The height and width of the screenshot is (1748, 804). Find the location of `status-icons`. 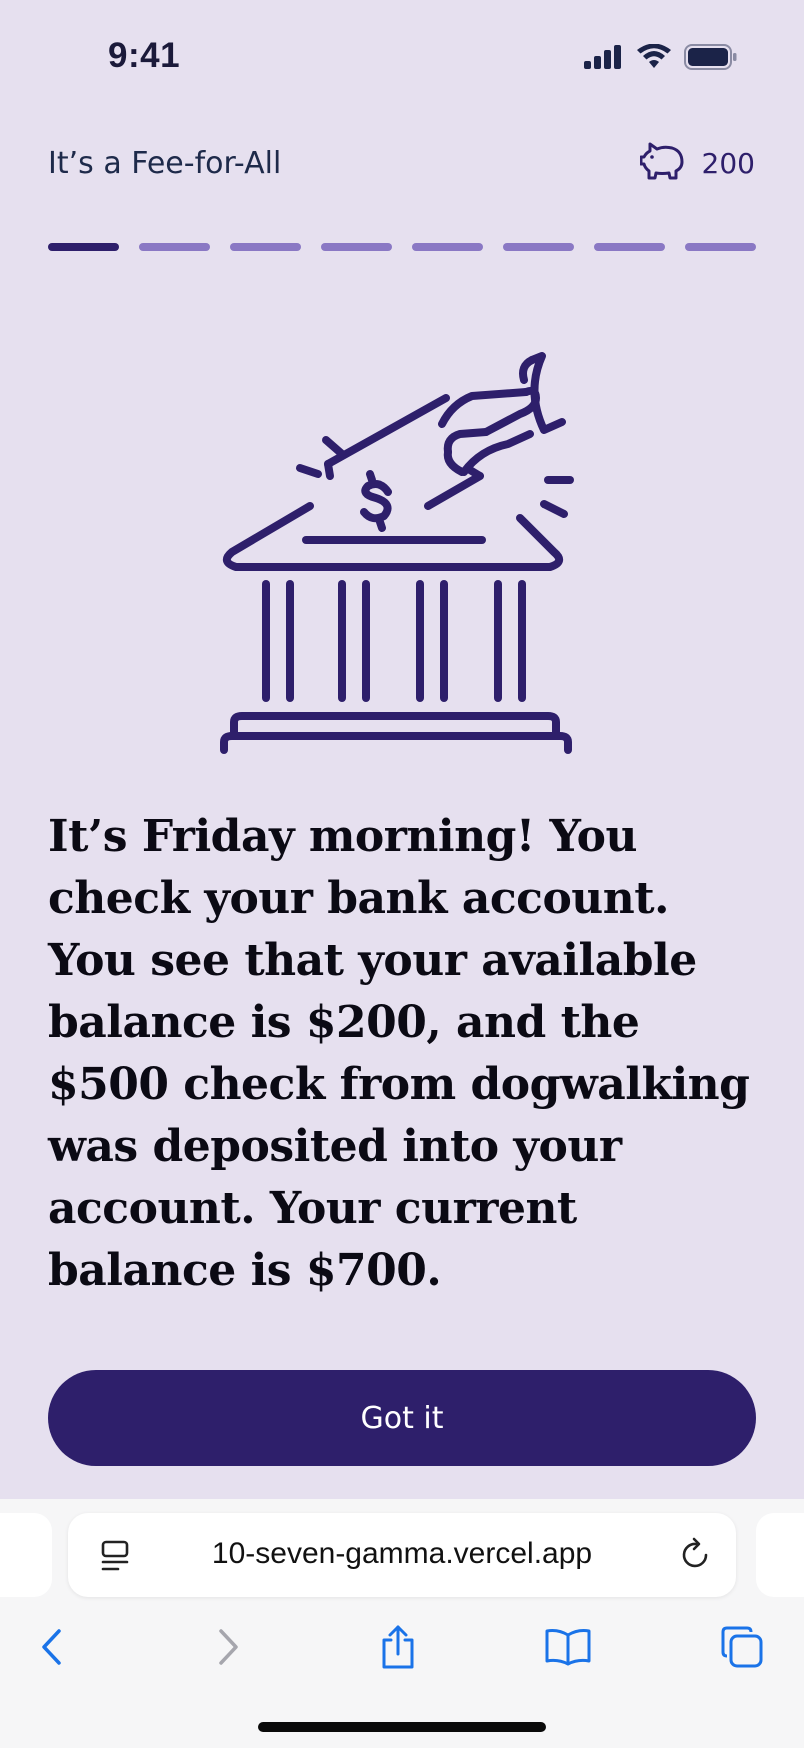

status-icons is located at coordinates (661, 59).